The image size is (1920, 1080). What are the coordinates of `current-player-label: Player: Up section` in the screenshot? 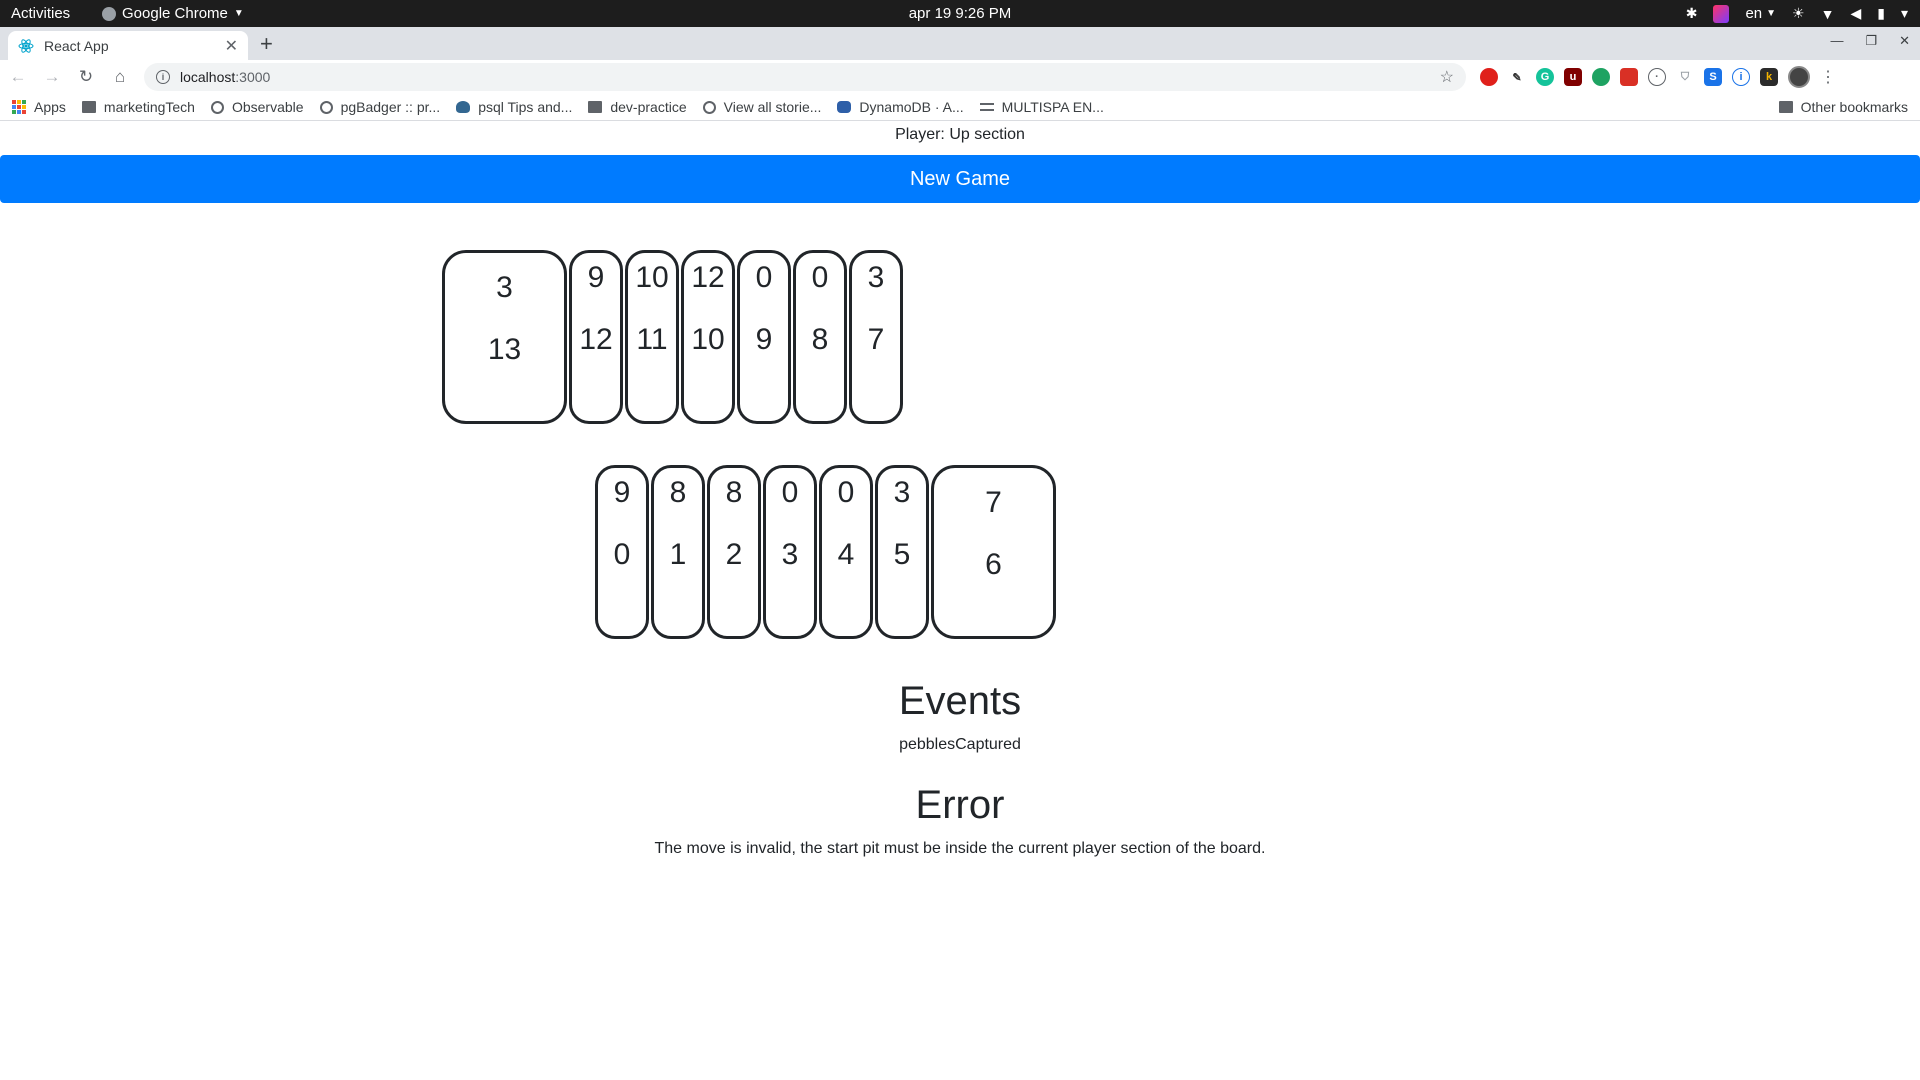 It's located at (960, 134).